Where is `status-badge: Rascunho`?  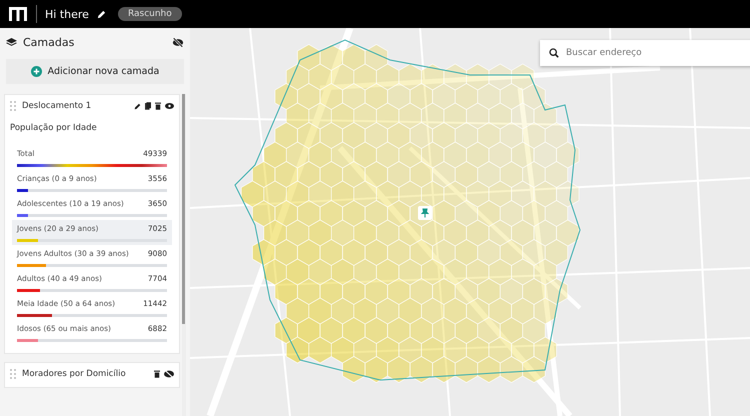
status-badge: Rascunho is located at coordinates (150, 14).